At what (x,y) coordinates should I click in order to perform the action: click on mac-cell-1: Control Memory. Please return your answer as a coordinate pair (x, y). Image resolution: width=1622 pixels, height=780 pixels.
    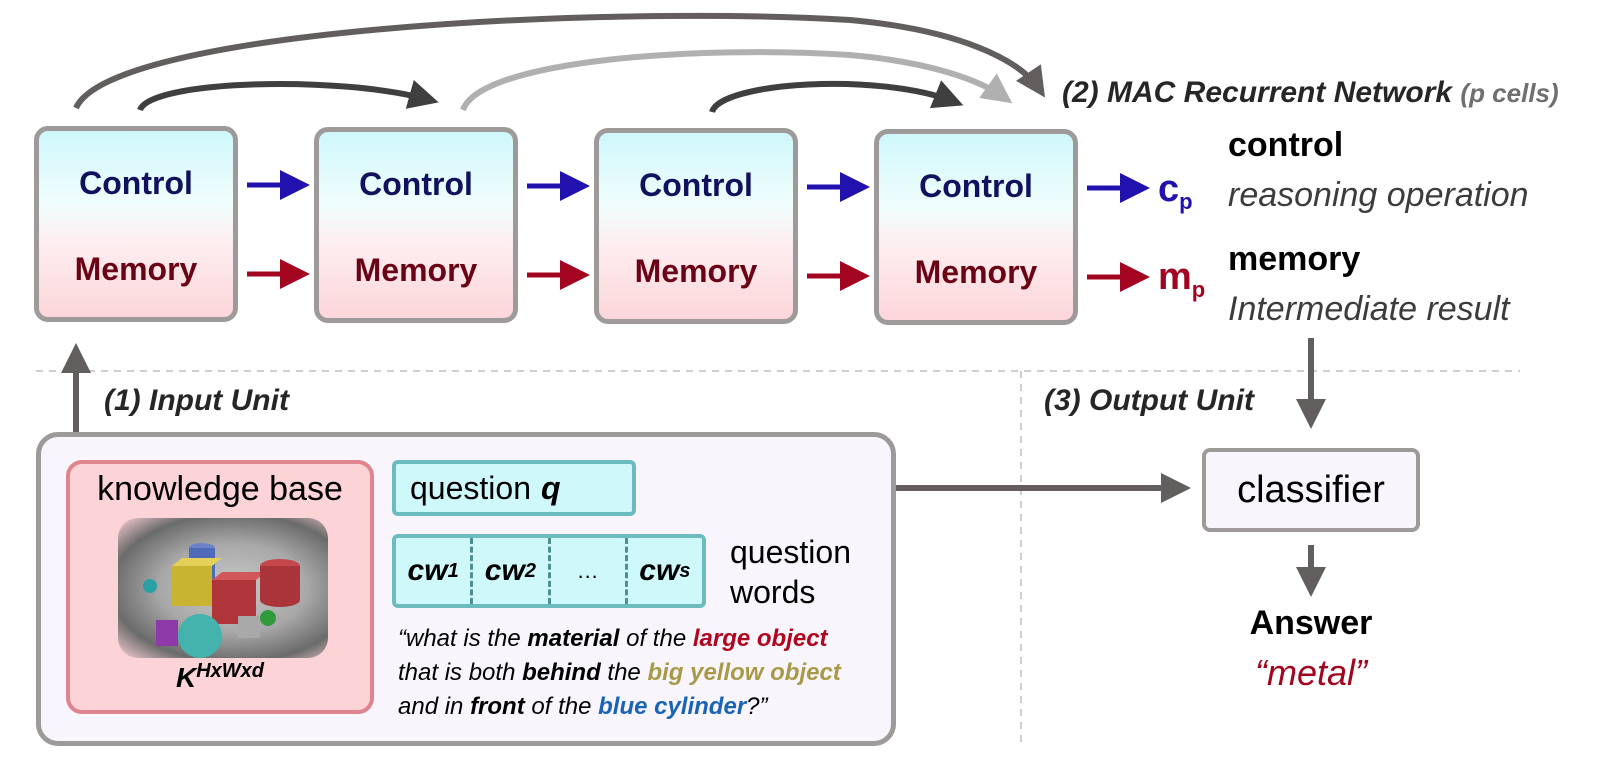
    Looking at the image, I should click on (136, 224).